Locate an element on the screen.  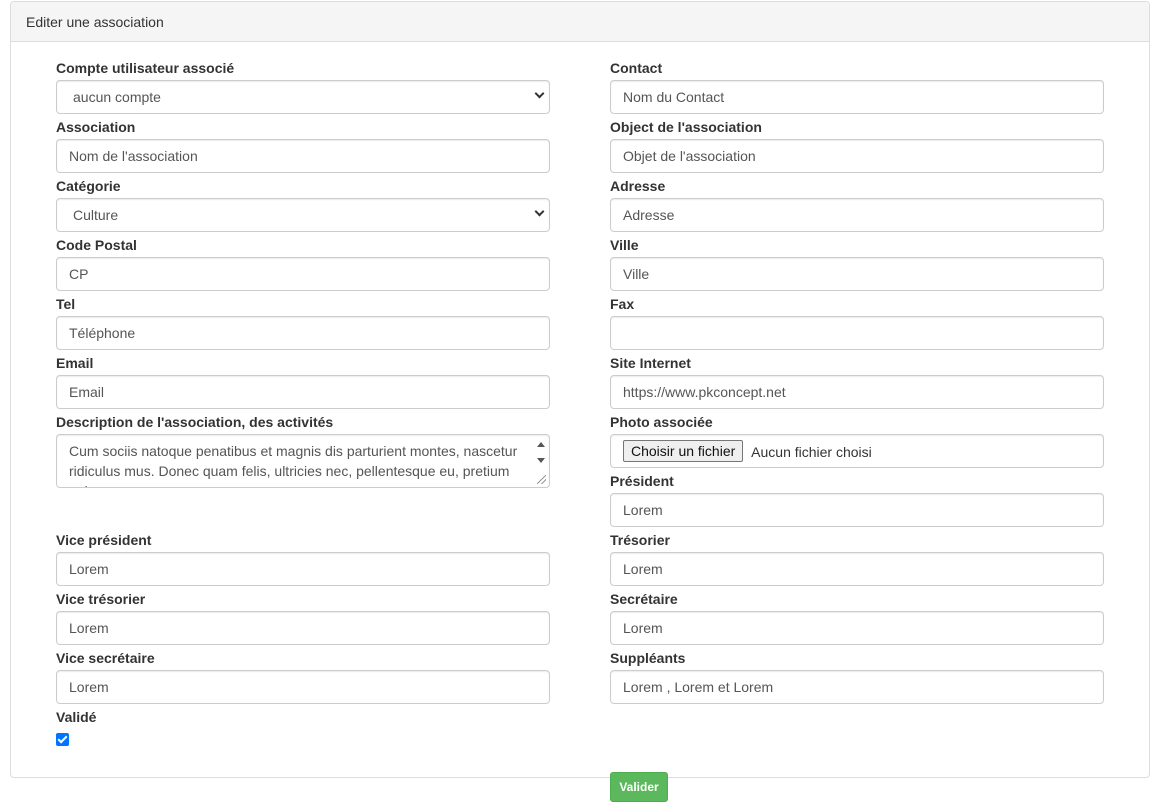
scroll-down-icon is located at coordinates (541, 460).